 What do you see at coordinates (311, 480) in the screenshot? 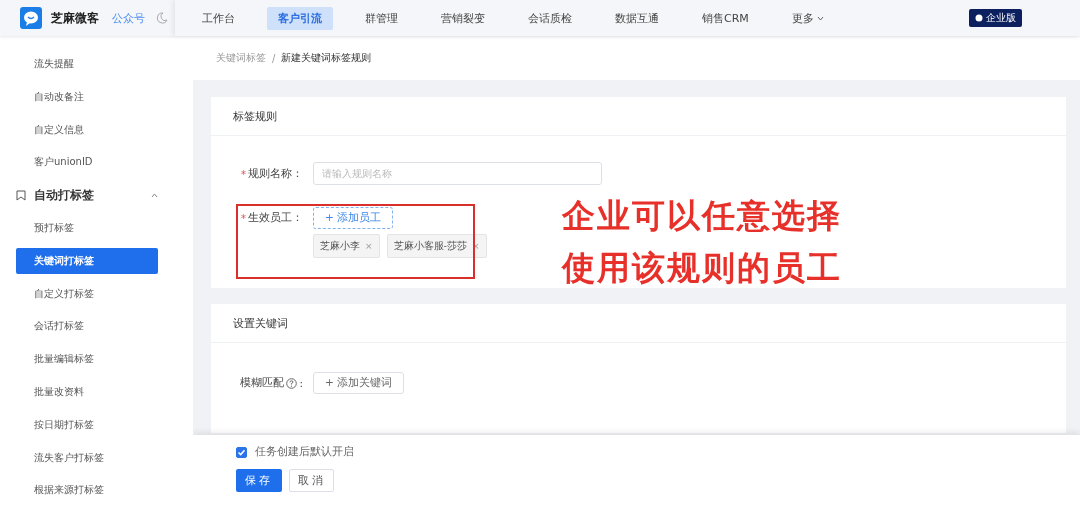
I see `cancel-button: 取消` at bounding box center [311, 480].